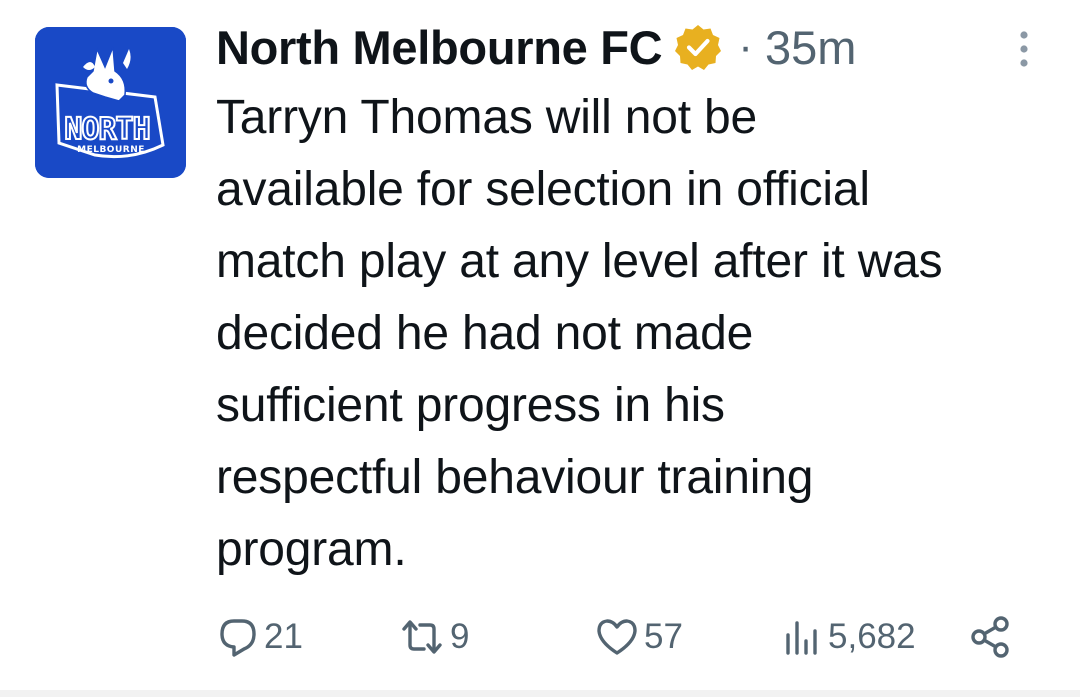 Image resolution: width=1080 pixels, height=697 pixels. Describe the element at coordinates (663, 636) in the screenshot. I see `like-count: 57` at that location.